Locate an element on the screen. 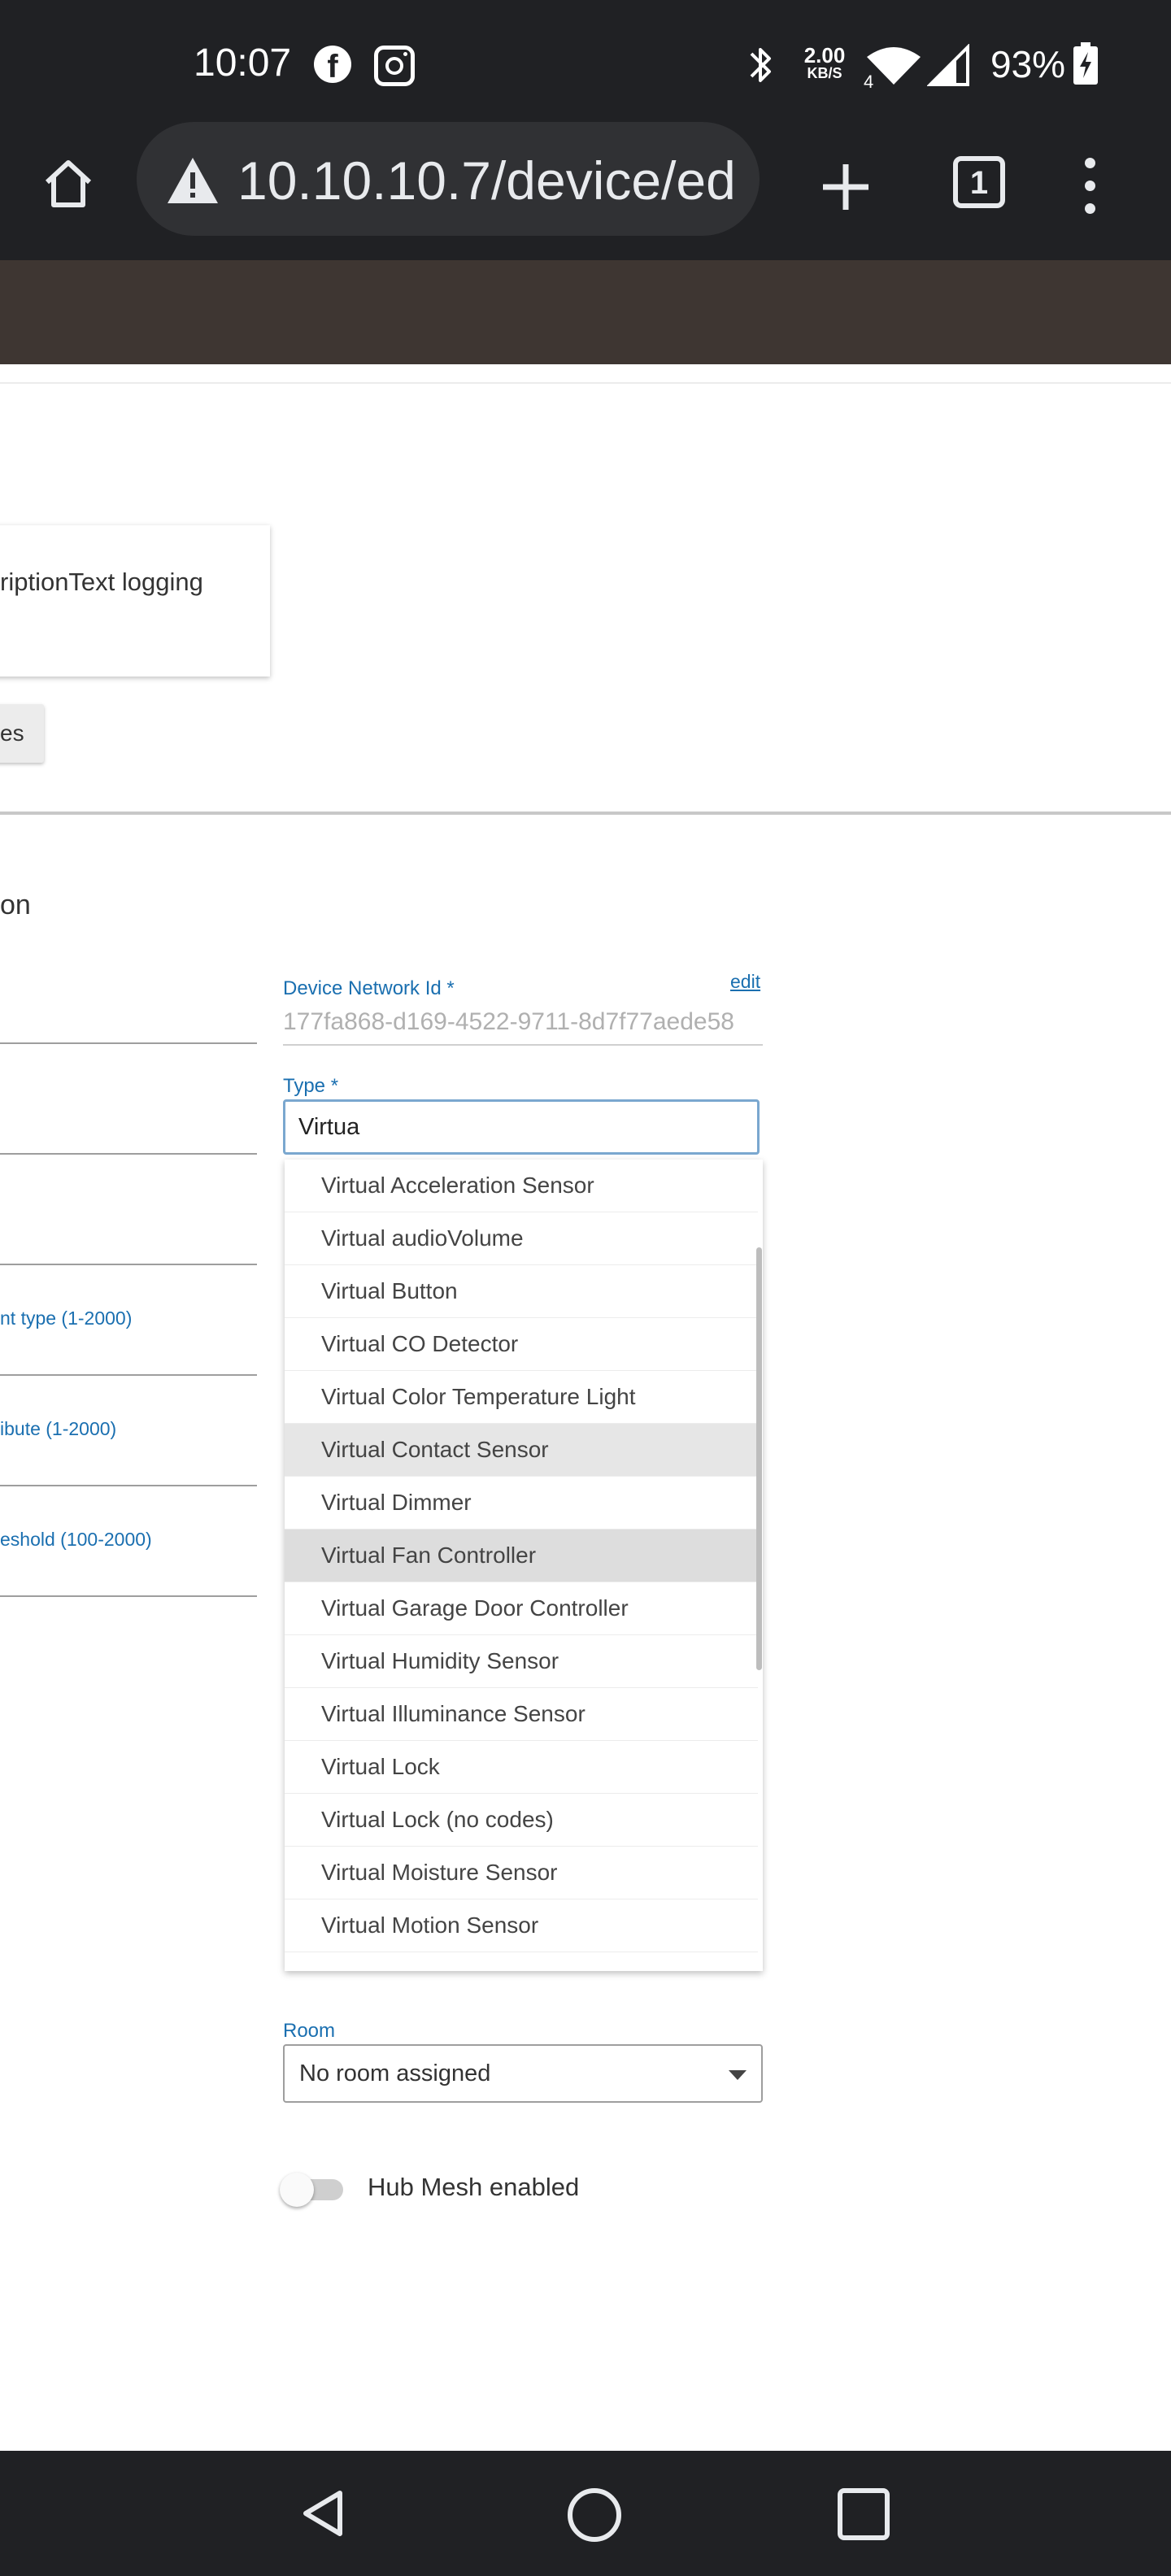 The image size is (1171, 2576). speed-unit: KB/S is located at coordinates (824, 73).